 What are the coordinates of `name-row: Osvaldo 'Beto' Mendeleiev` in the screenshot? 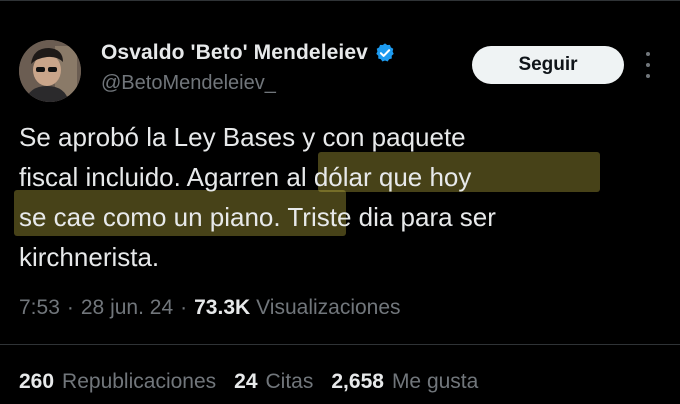 It's located at (248, 53).